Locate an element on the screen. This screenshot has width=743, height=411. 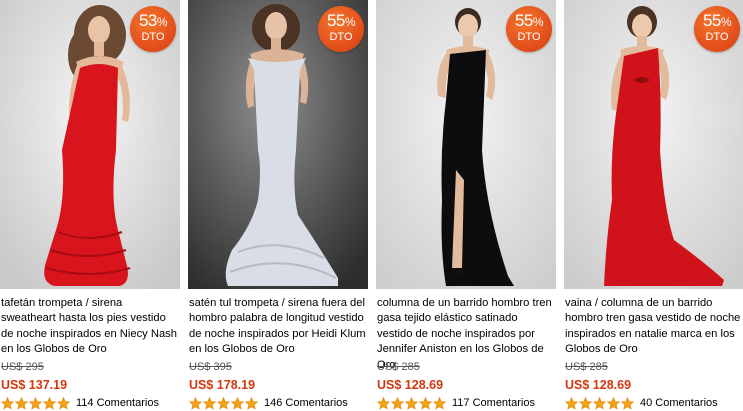
rating: 146 Comentarios is located at coordinates (268, 403).